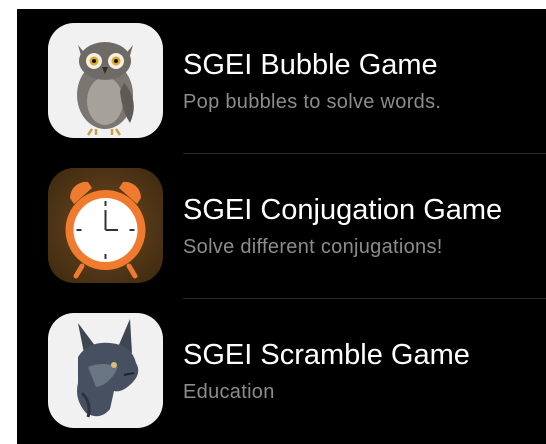 The height and width of the screenshot is (444, 546). I want to click on app-subtitle: Pop bubbles to solve words., so click(312, 102).